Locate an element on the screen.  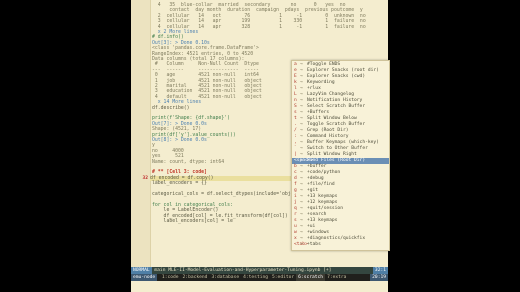
tab-item: 6:scratch is located at coordinates (311, 277).